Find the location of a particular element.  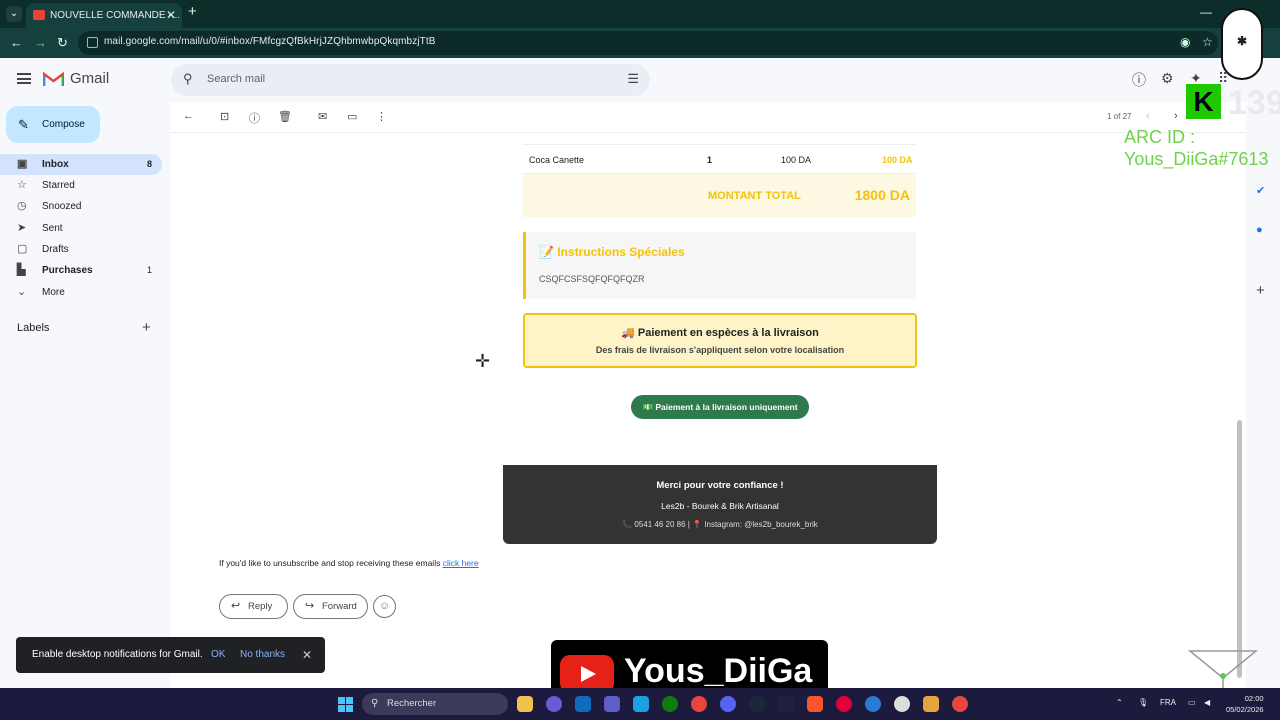

cocktail-glass-icon is located at coordinates (1223, 669).